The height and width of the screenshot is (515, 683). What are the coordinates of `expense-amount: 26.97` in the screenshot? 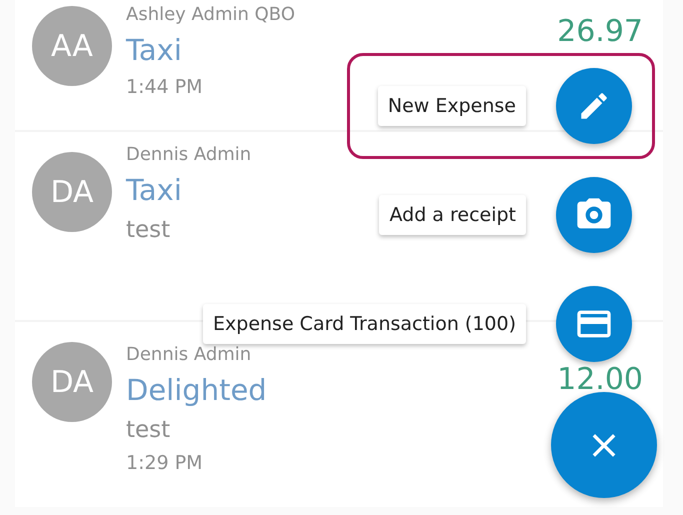 It's located at (600, 31).